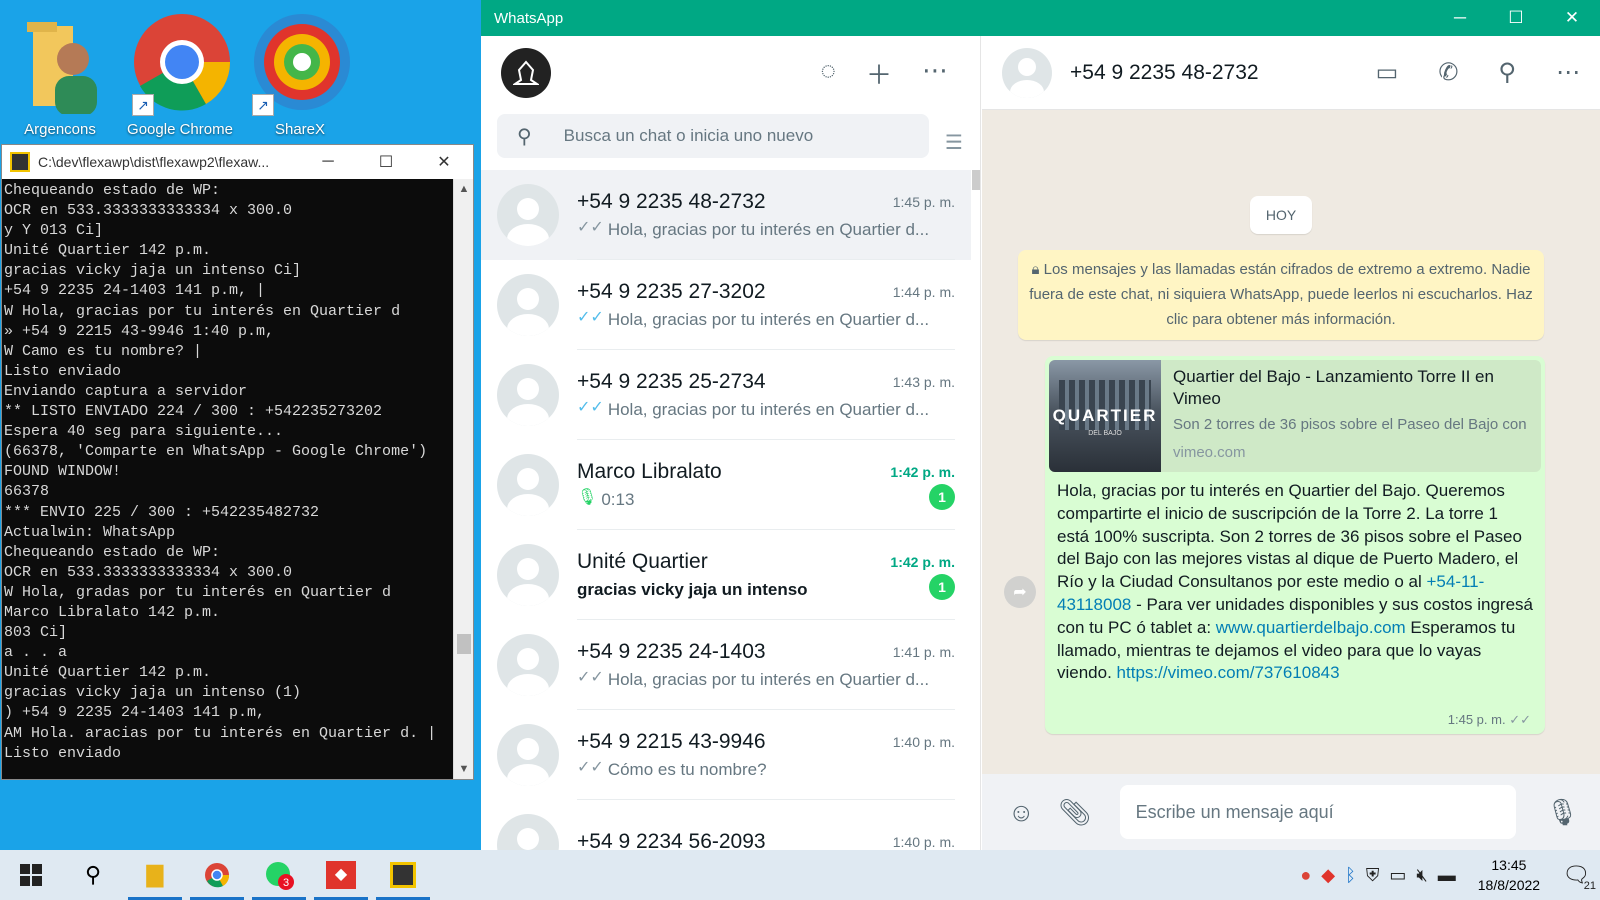 This screenshot has width=1600, height=900. Describe the element at coordinates (730, 73) in the screenshot. I see `chat-list-header: ◌ ＋ ⋯` at that location.